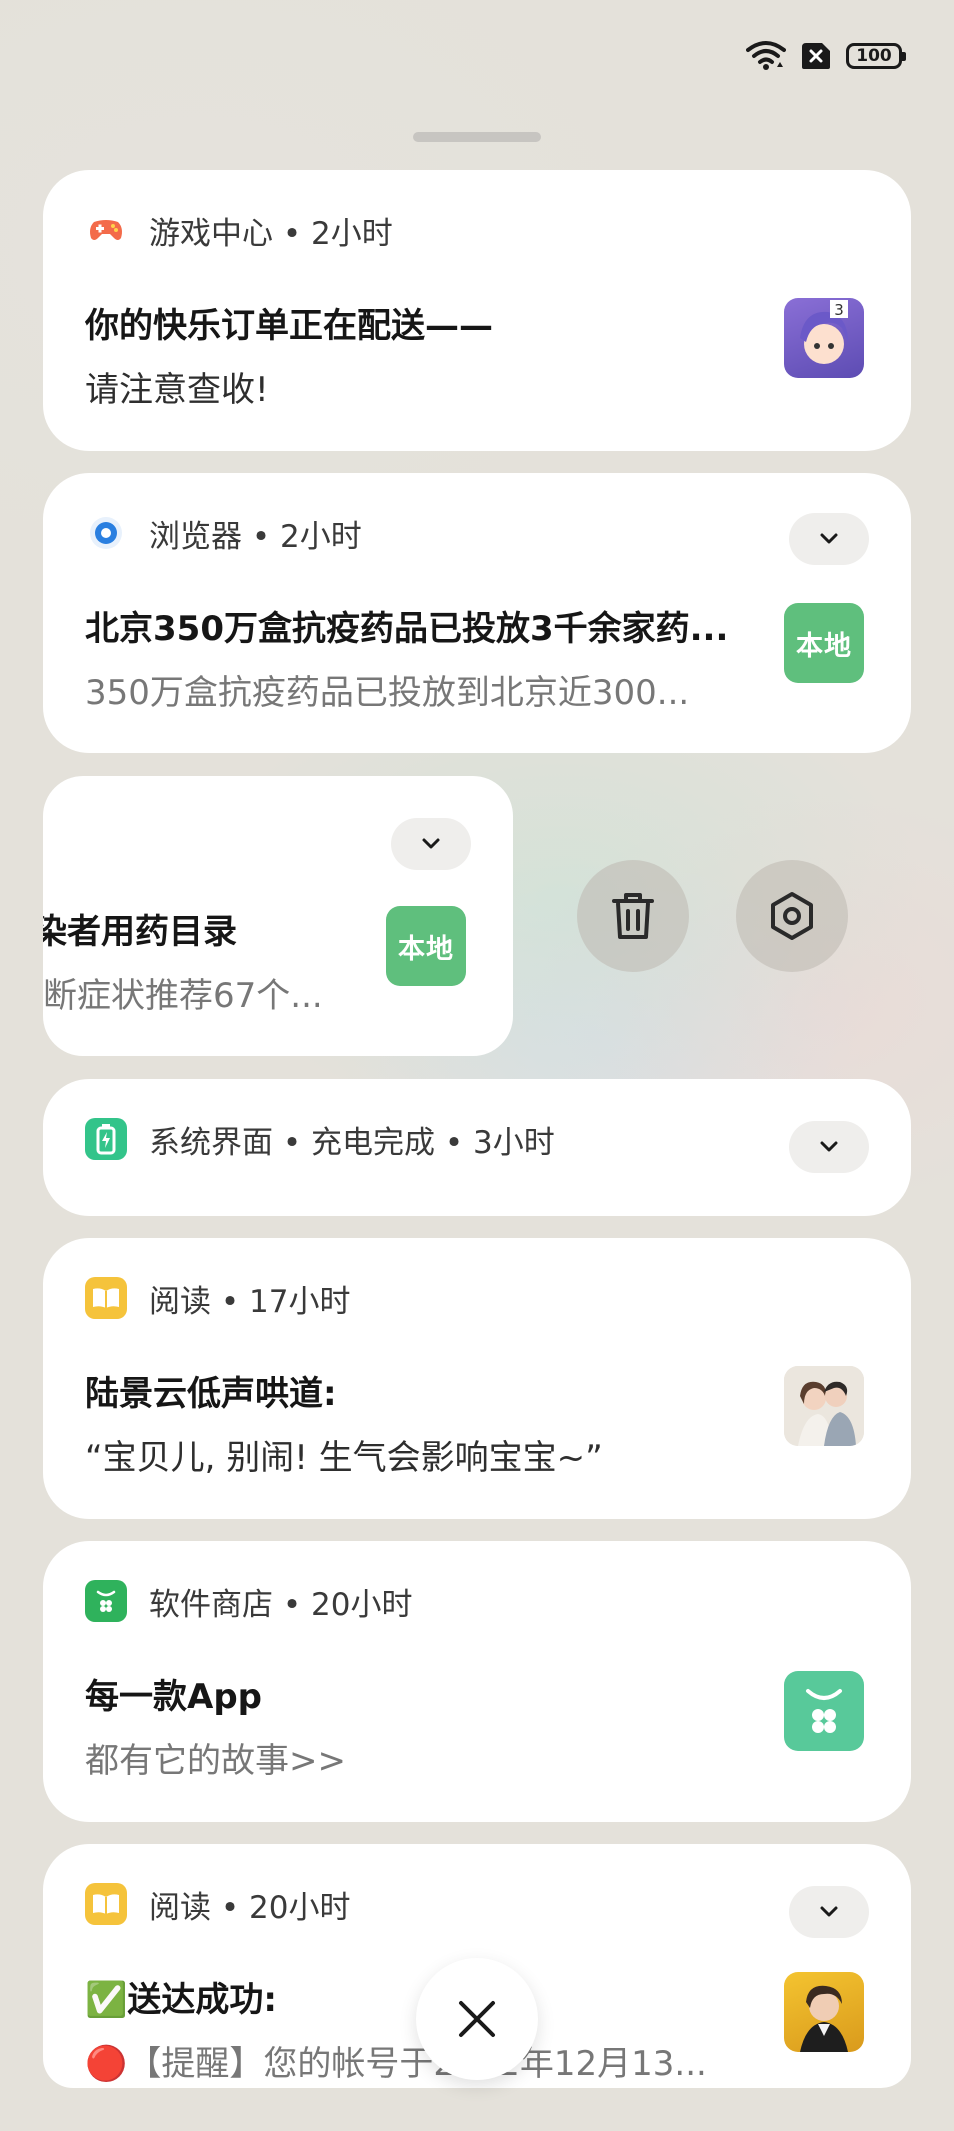  I want to click on notification-header: 游戏中心 • 2小时, so click(239, 230).